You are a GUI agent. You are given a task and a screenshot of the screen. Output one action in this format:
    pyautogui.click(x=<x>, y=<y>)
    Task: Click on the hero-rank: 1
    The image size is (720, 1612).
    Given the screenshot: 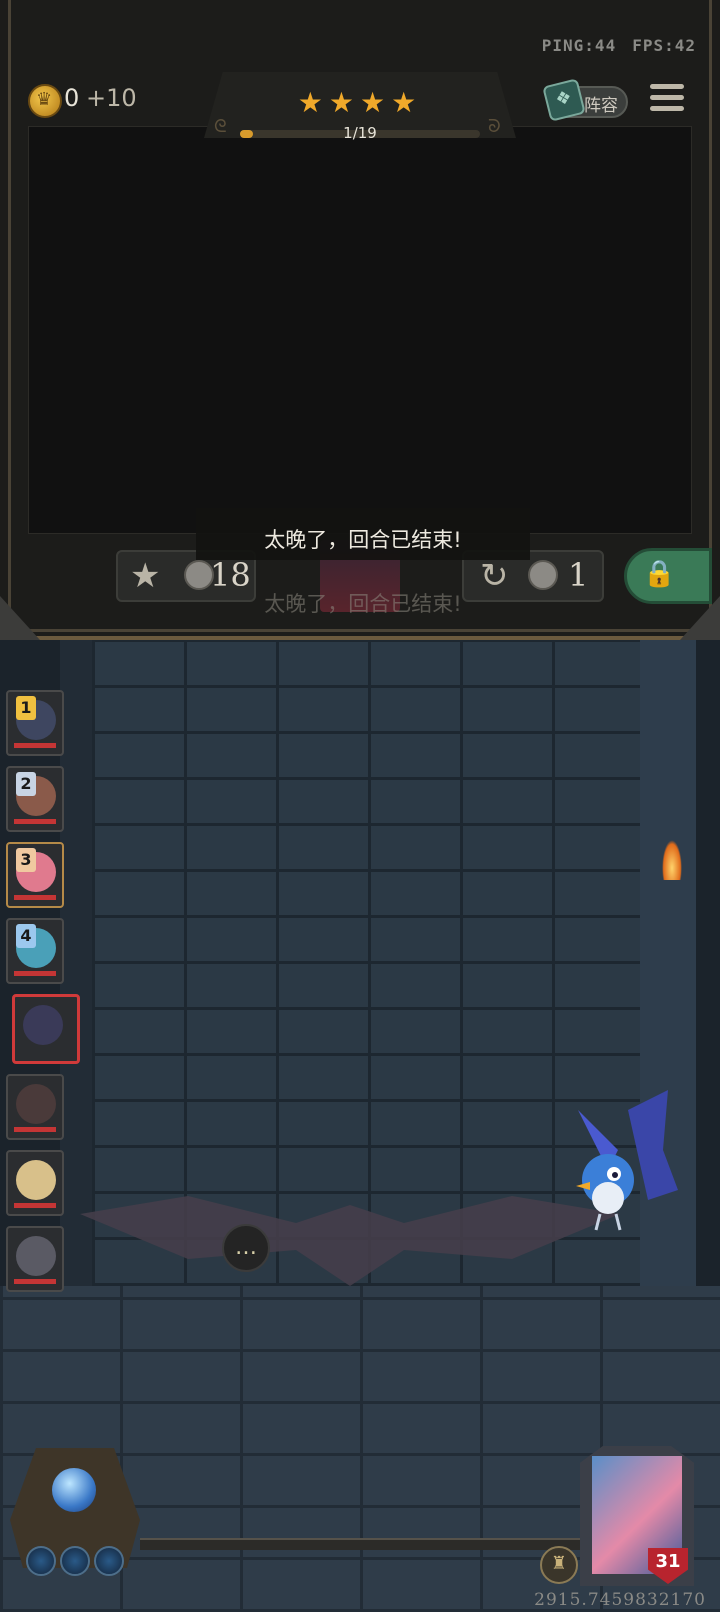 What is the action you would take?
    pyautogui.click(x=26, y=708)
    